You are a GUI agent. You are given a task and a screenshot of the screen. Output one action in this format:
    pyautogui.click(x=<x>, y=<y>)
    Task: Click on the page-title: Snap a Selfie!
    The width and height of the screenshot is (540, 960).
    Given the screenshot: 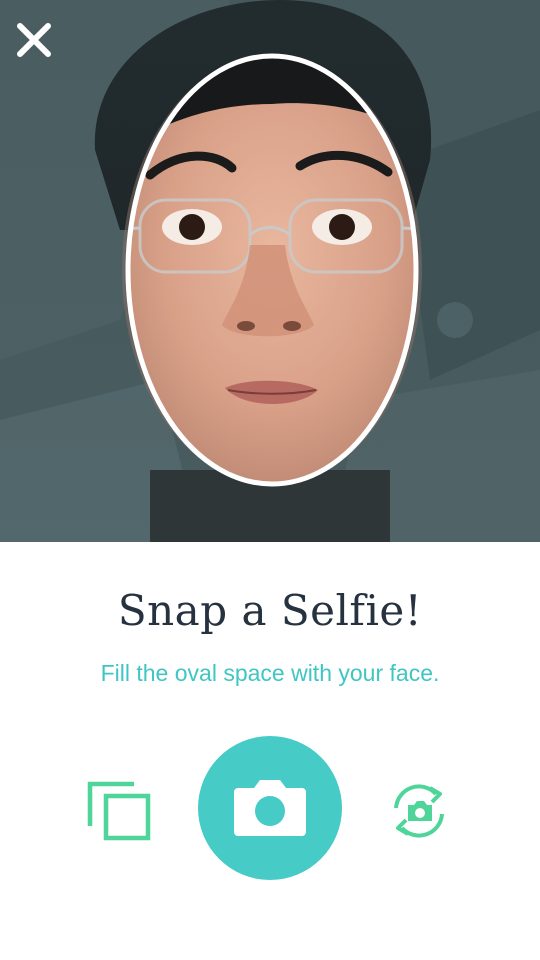 What is the action you would take?
    pyautogui.click(x=270, y=610)
    